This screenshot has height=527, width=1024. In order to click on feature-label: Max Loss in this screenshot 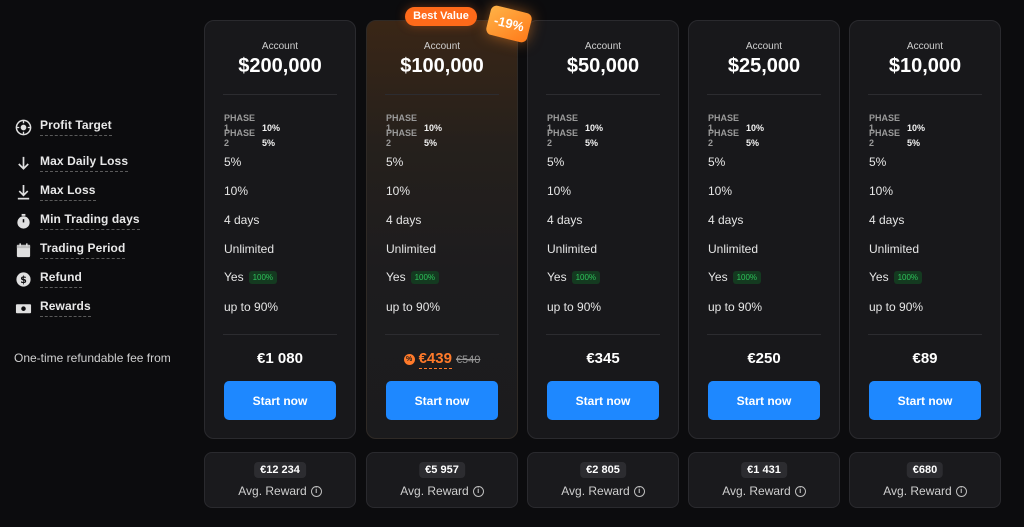, I will do `click(68, 192)`.